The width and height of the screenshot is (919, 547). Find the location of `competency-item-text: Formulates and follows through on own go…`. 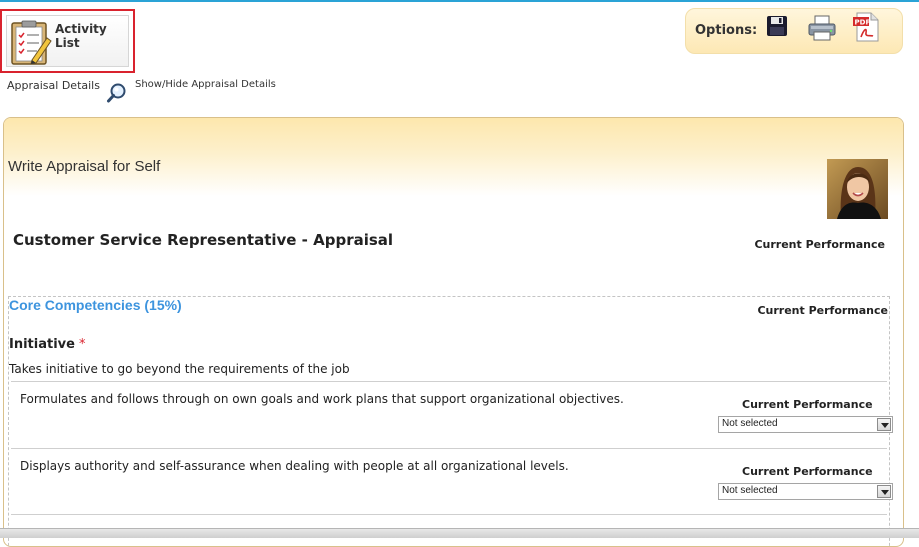

competency-item-text: Formulates and follows through on own go… is located at coordinates (322, 399).